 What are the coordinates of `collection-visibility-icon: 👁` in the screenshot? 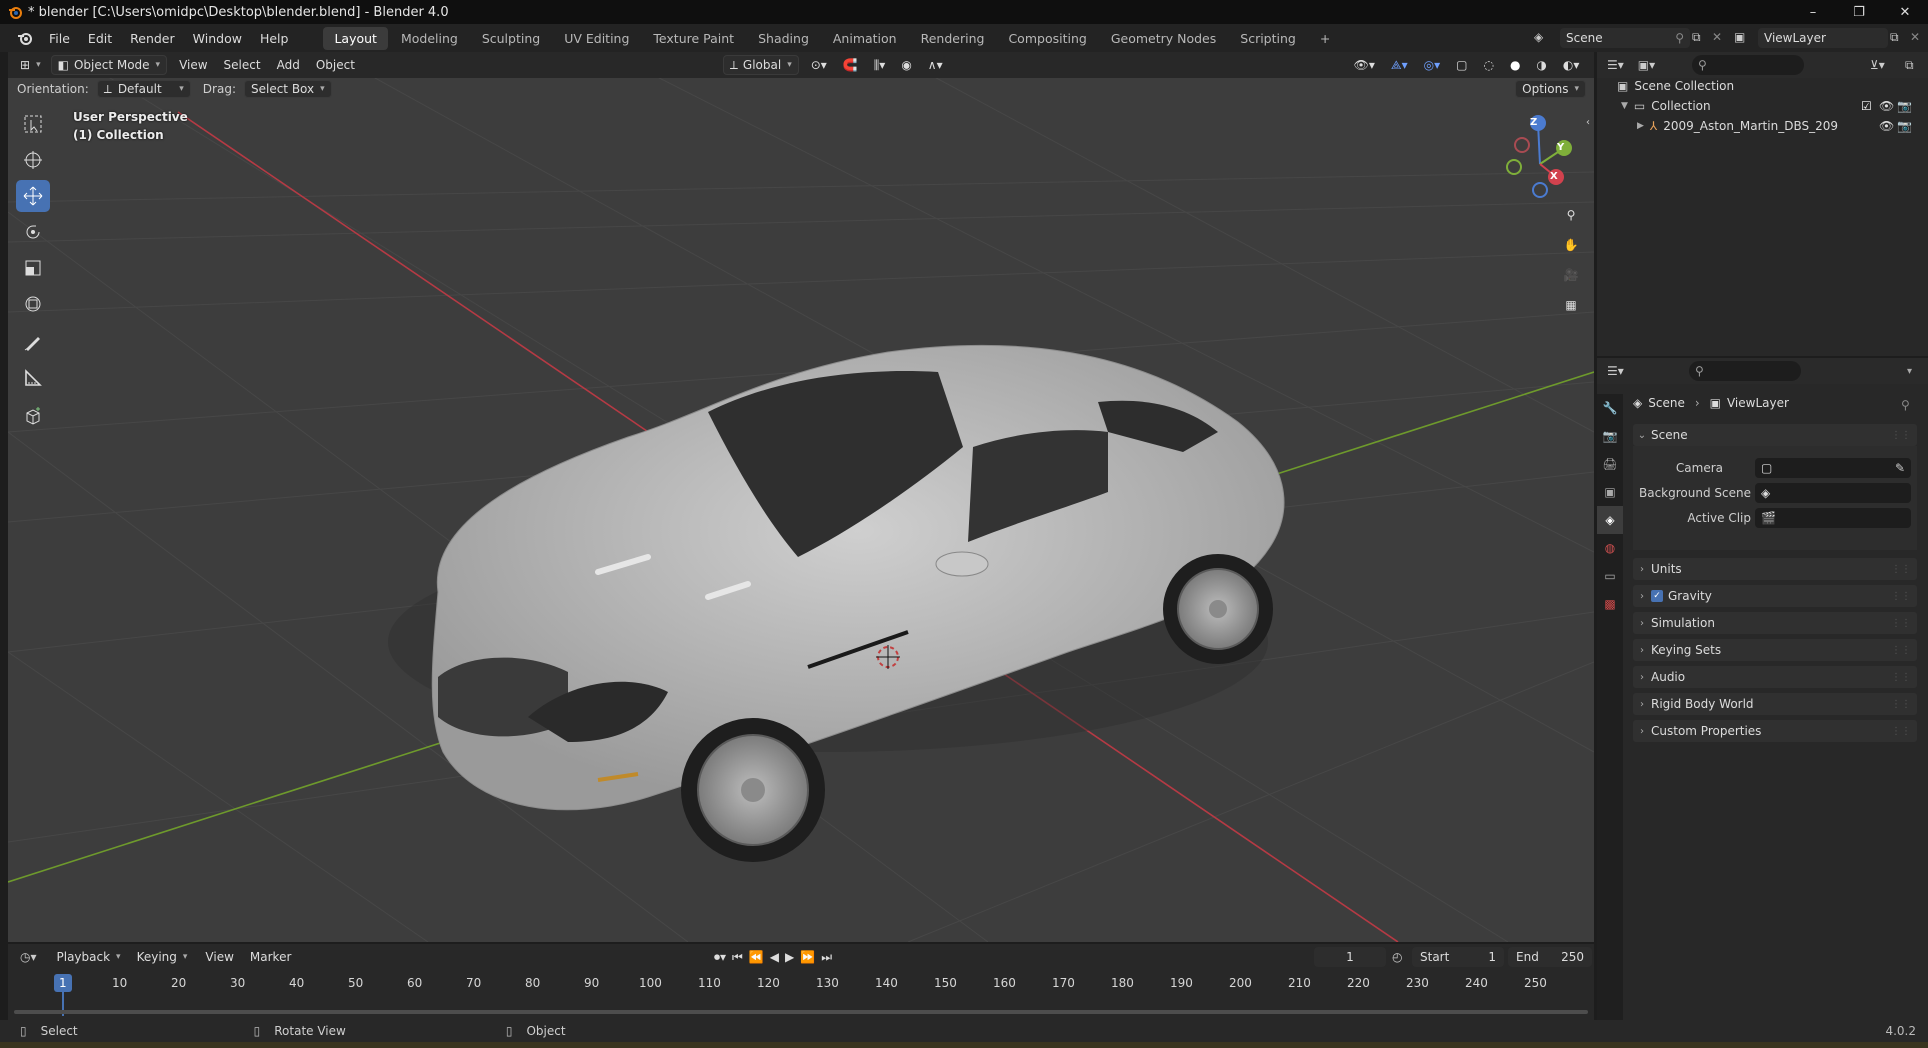 It's located at (1886, 106).